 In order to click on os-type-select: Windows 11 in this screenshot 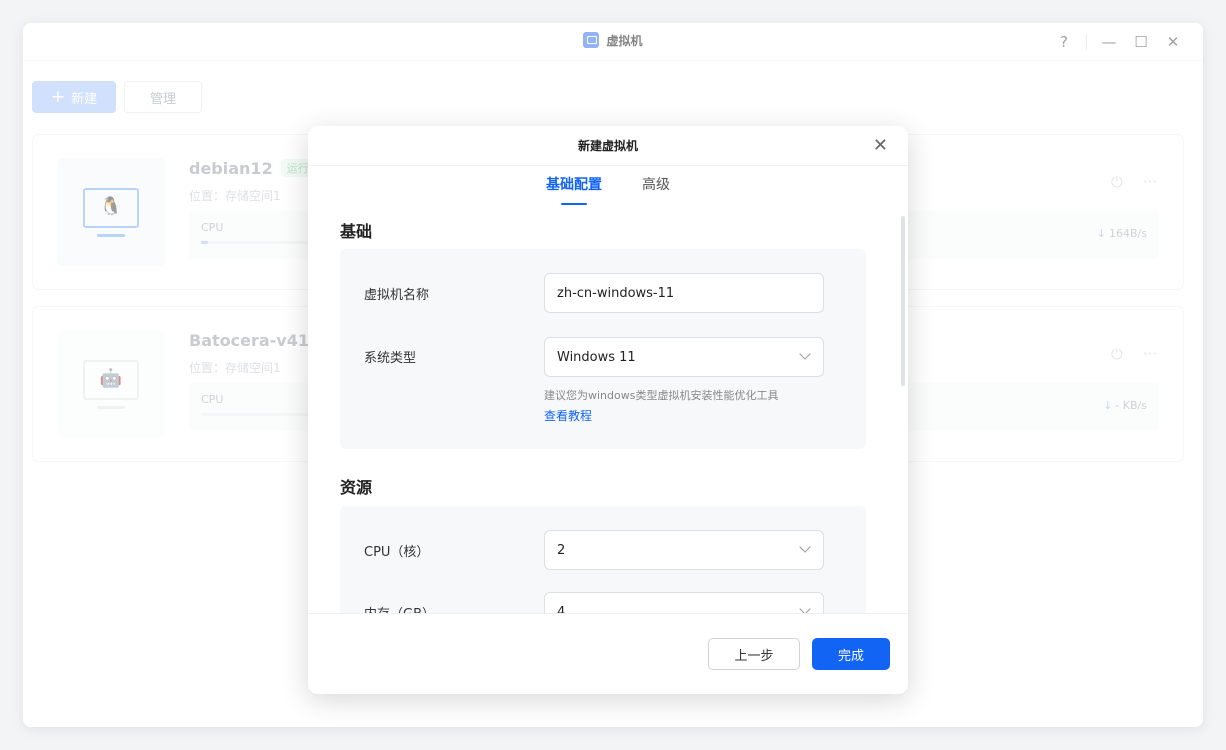, I will do `click(684, 357)`.